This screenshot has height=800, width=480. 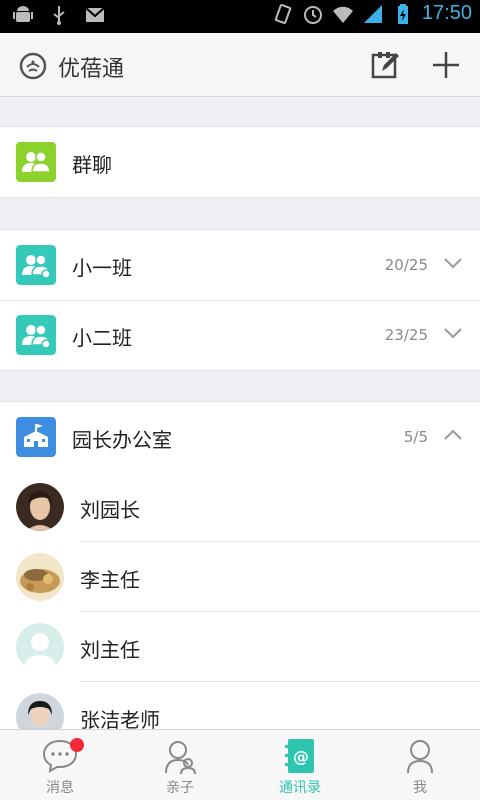 What do you see at coordinates (77, 745) in the screenshot?
I see `notification-badge` at bounding box center [77, 745].